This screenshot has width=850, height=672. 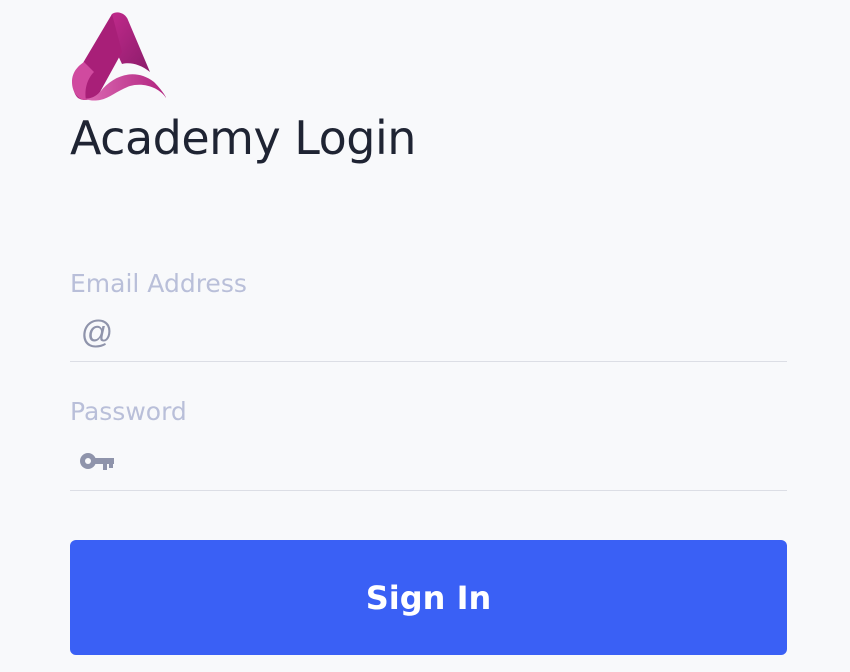 What do you see at coordinates (243, 138) in the screenshot?
I see `page-title: Academy Login` at bounding box center [243, 138].